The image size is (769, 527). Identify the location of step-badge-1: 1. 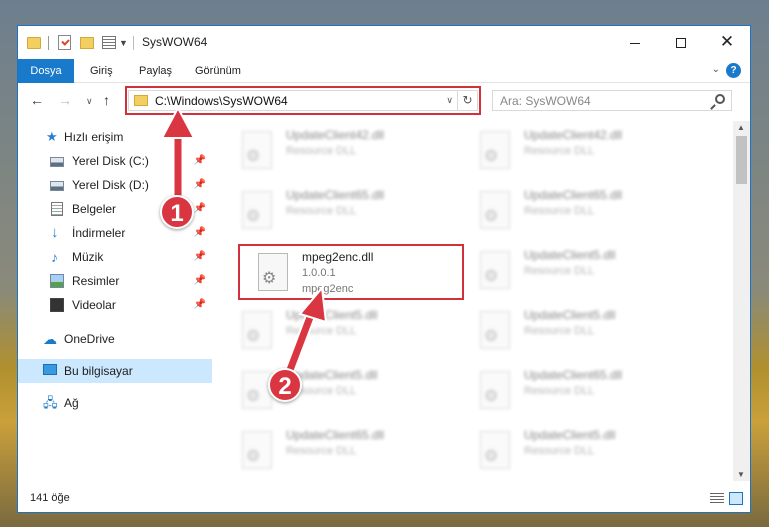
(177, 212).